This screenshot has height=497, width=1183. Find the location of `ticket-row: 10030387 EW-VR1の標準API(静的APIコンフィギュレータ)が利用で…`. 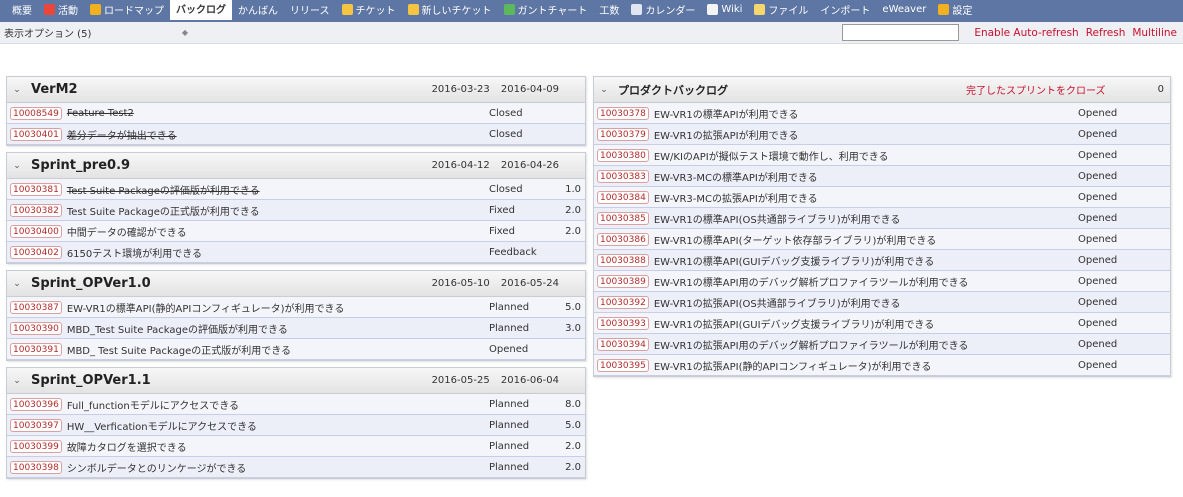

ticket-row: 10030387 EW-VR1の標準API(静的APIコンフィギュレータ)が利用で… is located at coordinates (296, 307).